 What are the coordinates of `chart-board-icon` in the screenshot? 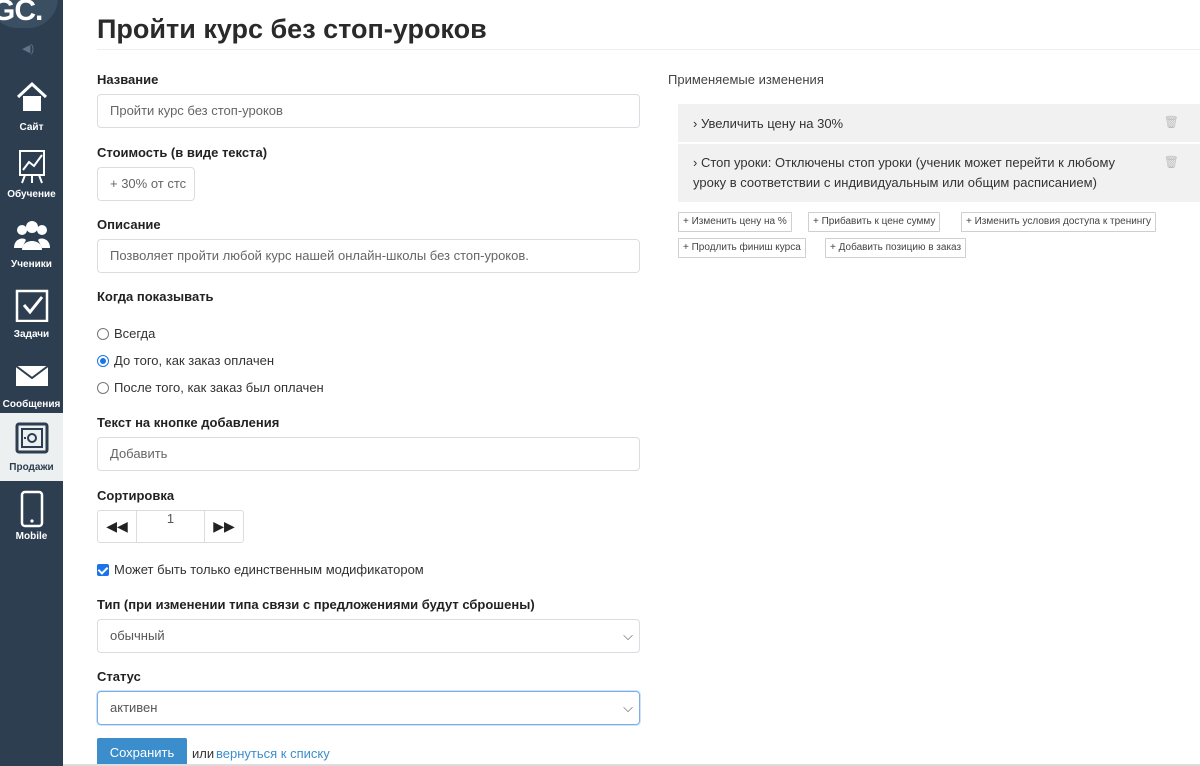 It's located at (31, 167).